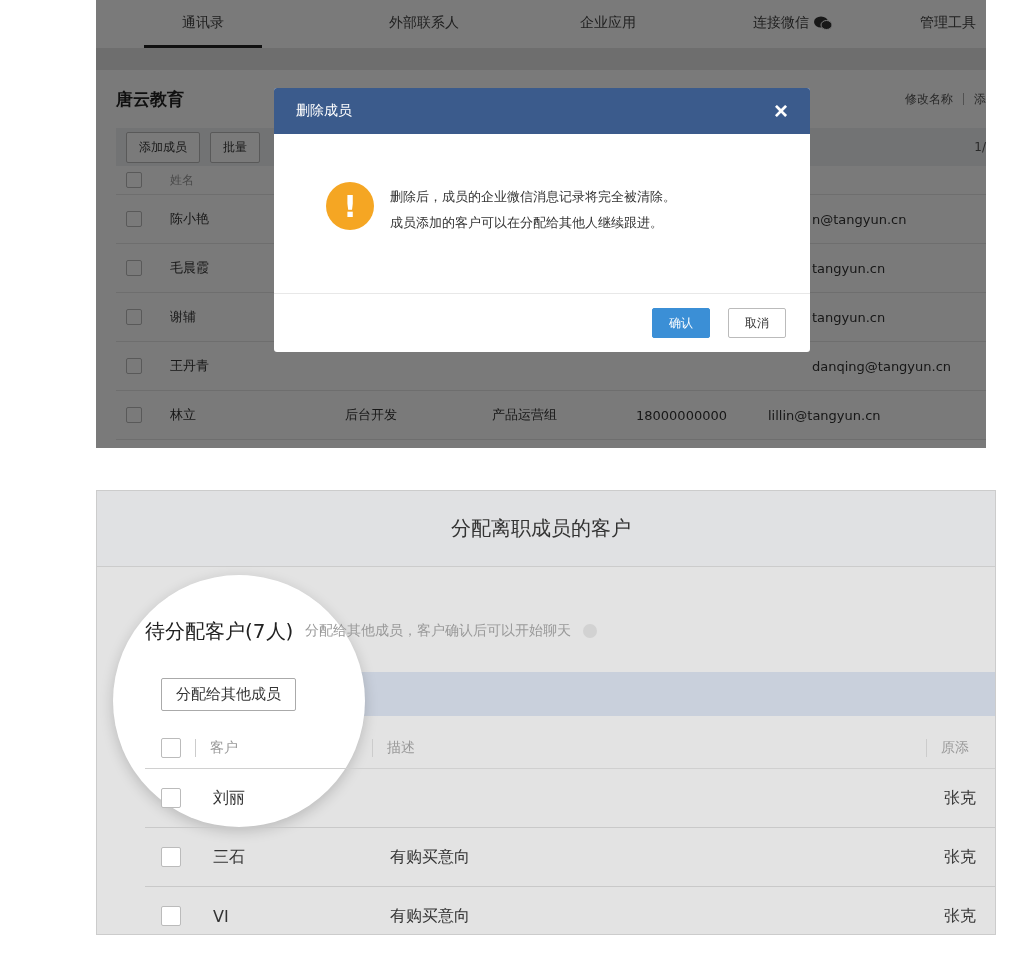 The width and height of the screenshot is (1024, 957). What do you see at coordinates (229, 798) in the screenshot?
I see `table-cell-text: 刘丽` at bounding box center [229, 798].